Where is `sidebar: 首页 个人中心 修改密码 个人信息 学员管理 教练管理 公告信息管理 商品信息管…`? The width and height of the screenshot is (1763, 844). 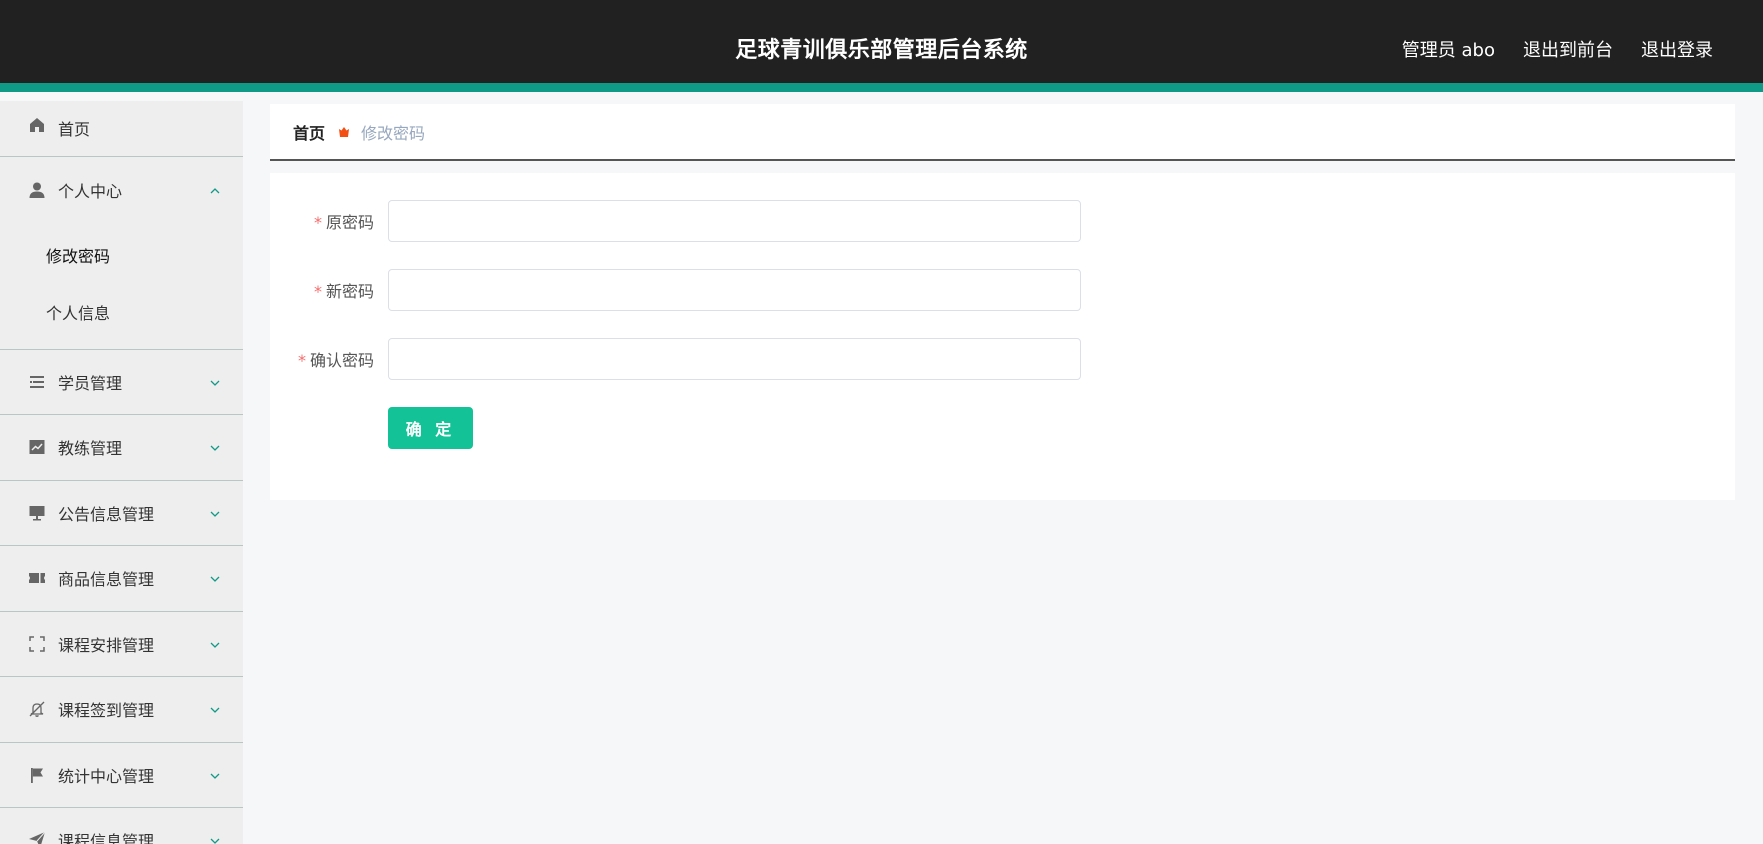 sidebar: 首页 个人中心 修改密码 个人信息 学员管理 教练管理 公告信息管理 商品信息管… is located at coordinates (121, 472).